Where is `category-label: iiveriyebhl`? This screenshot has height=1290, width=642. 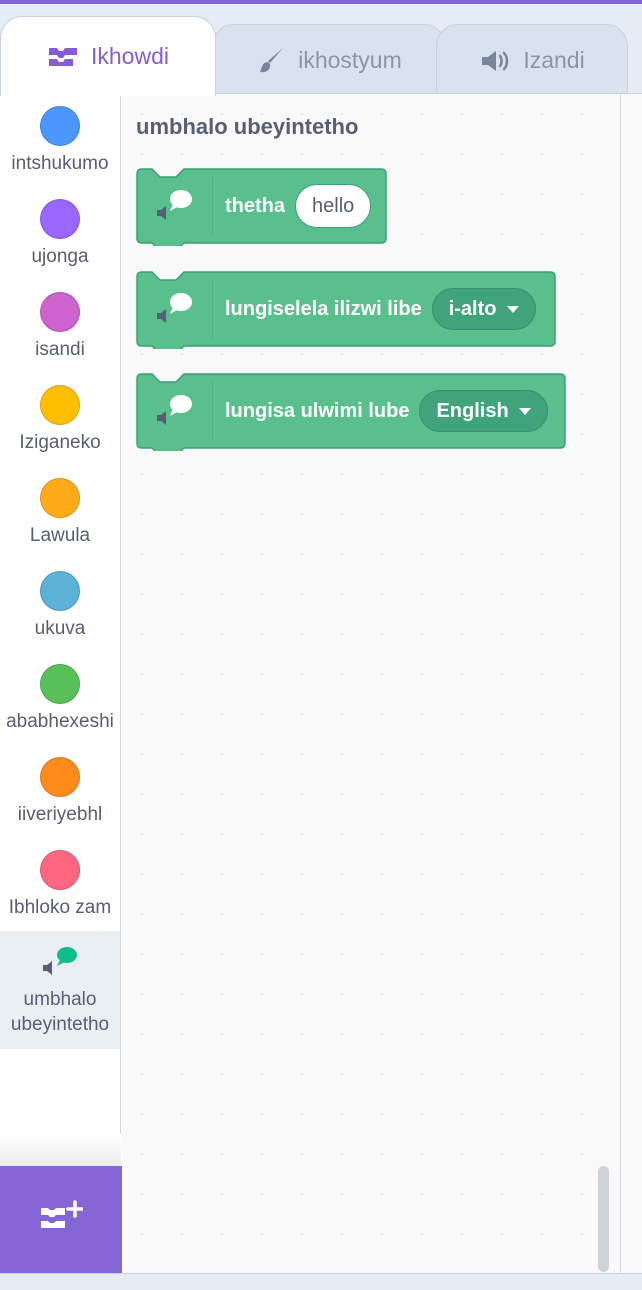
category-label: iiveriyebhl is located at coordinates (60, 814).